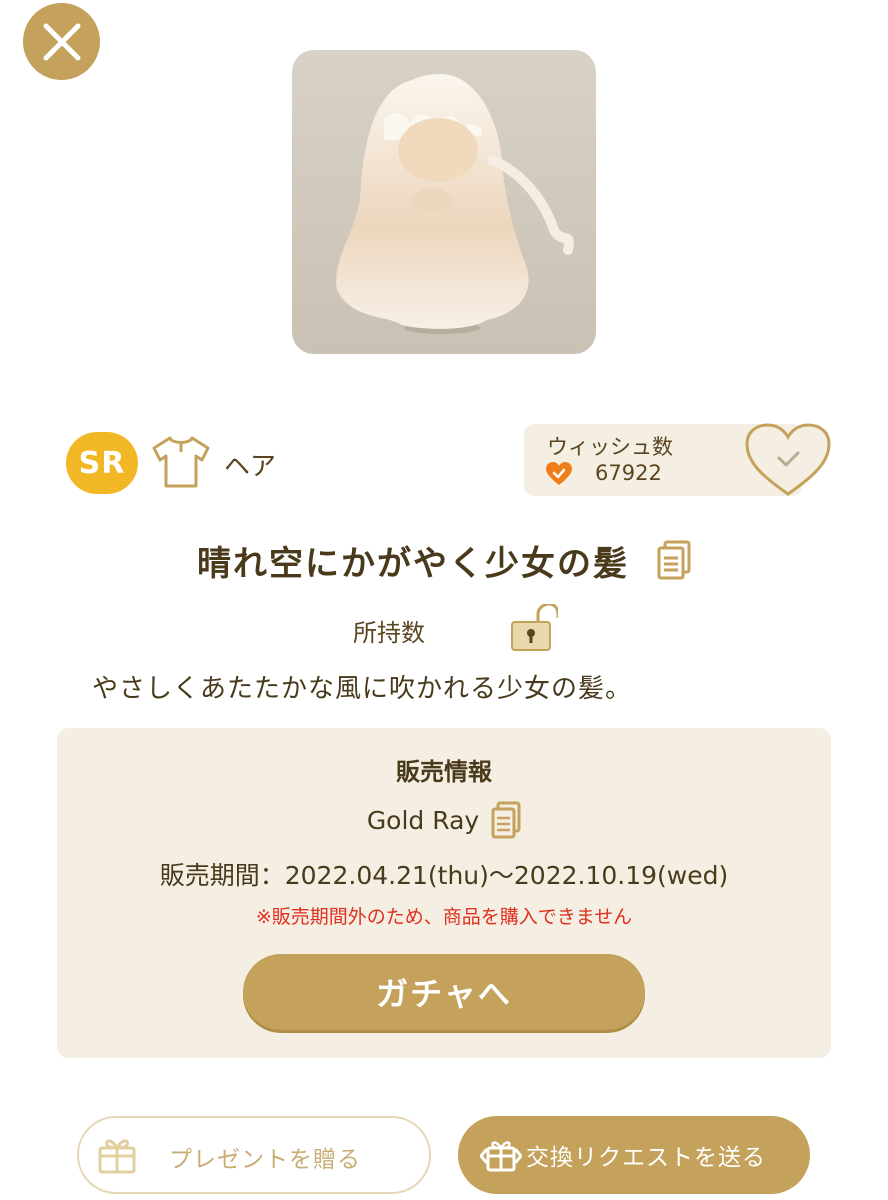 This screenshot has width=888, height=1200. Describe the element at coordinates (102, 463) in the screenshot. I see `rarity-badge: SR` at that location.